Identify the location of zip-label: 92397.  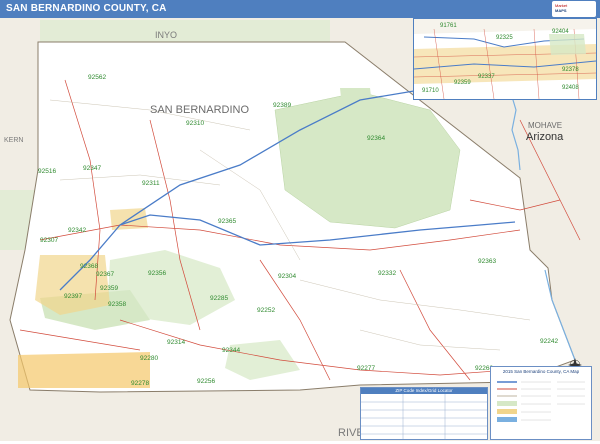
(73, 296).